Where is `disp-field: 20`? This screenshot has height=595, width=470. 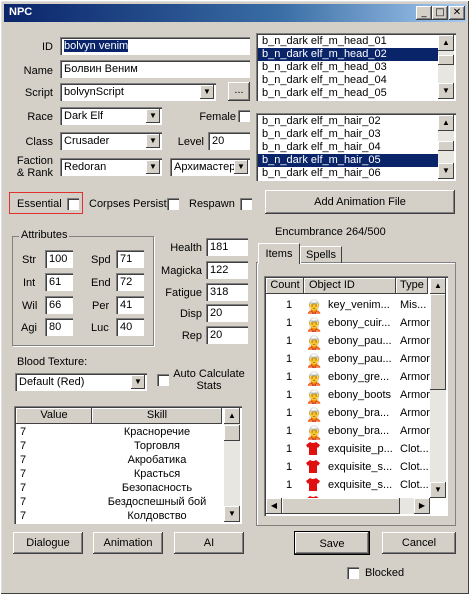 disp-field: 20 is located at coordinates (227, 313).